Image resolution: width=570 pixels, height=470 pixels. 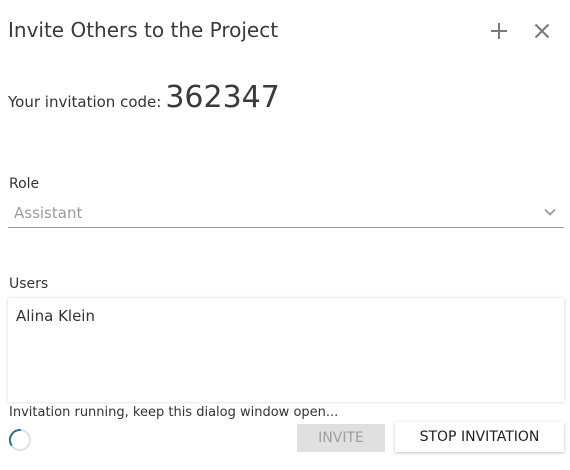 What do you see at coordinates (19, 439) in the screenshot?
I see `spinner-icon` at bounding box center [19, 439].